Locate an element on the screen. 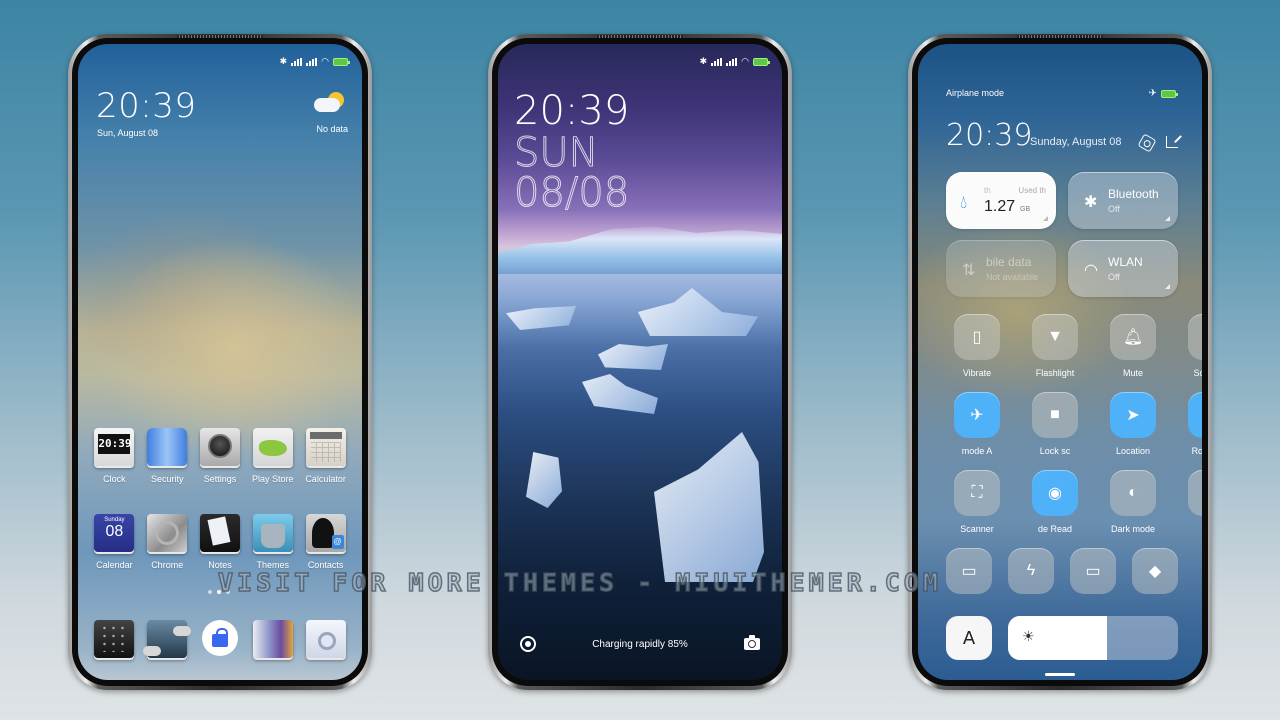  dock-messages is located at coordinates (167, 639).